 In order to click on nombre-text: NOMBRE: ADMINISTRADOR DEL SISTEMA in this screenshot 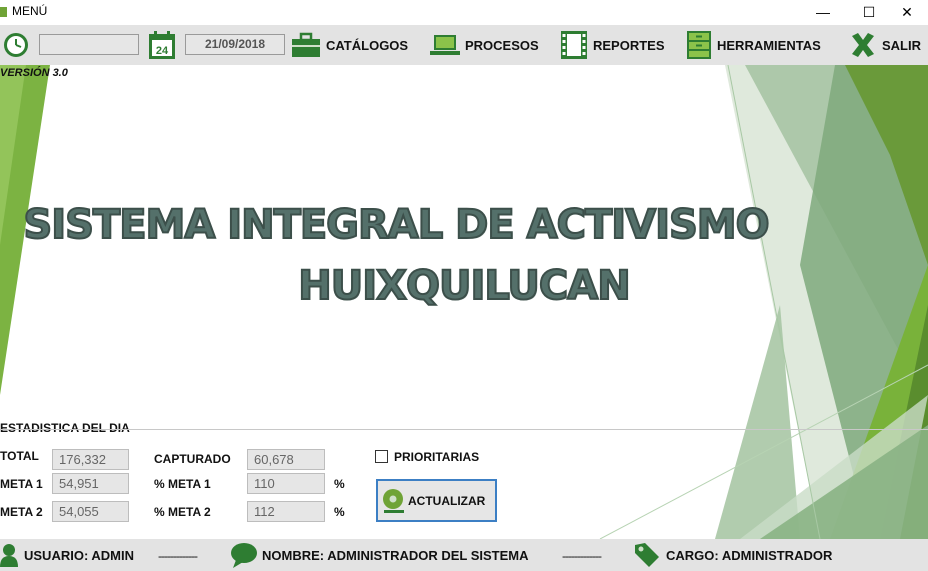, I will do `click(395, 555)`.